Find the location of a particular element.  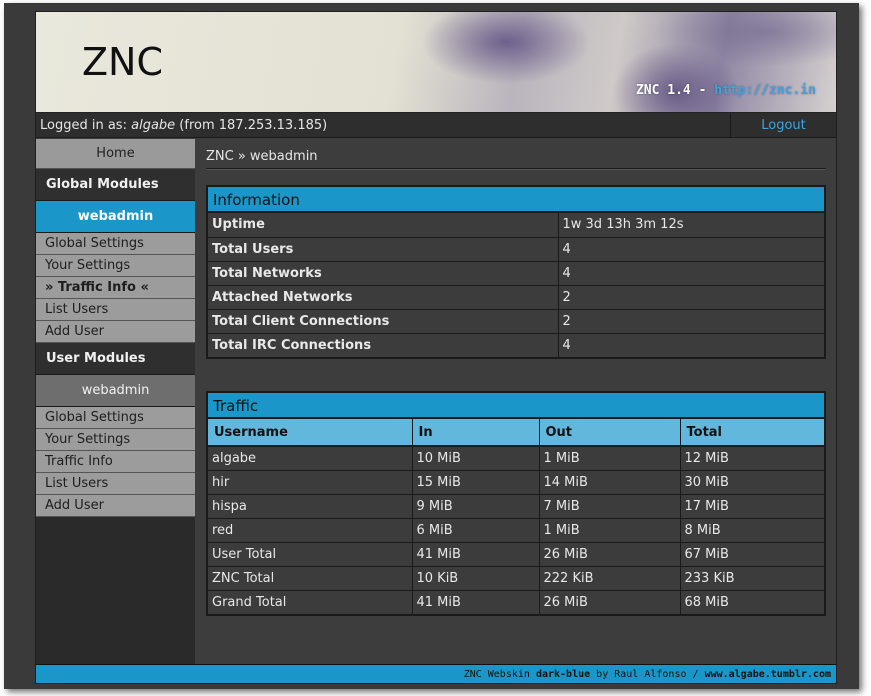

footer-prefix: ZNC Webskin is located at coordinates (496, 674).